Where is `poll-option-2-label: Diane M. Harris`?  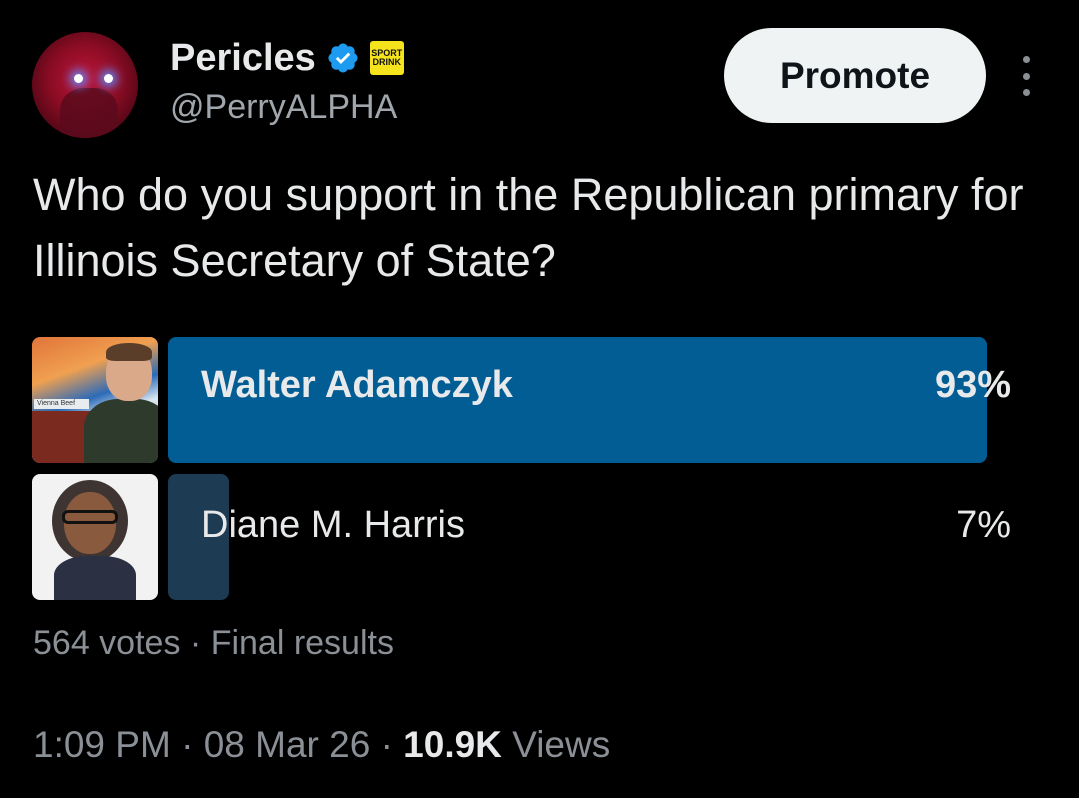 poll-option-2-label: Diane M. Harris is located at coordinates (333, 525).